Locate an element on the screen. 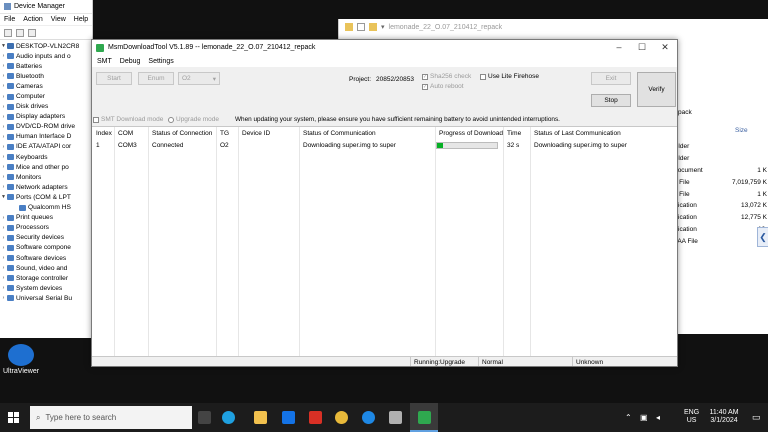  tree-item: › Print queues is located at coordinates (46, 218).